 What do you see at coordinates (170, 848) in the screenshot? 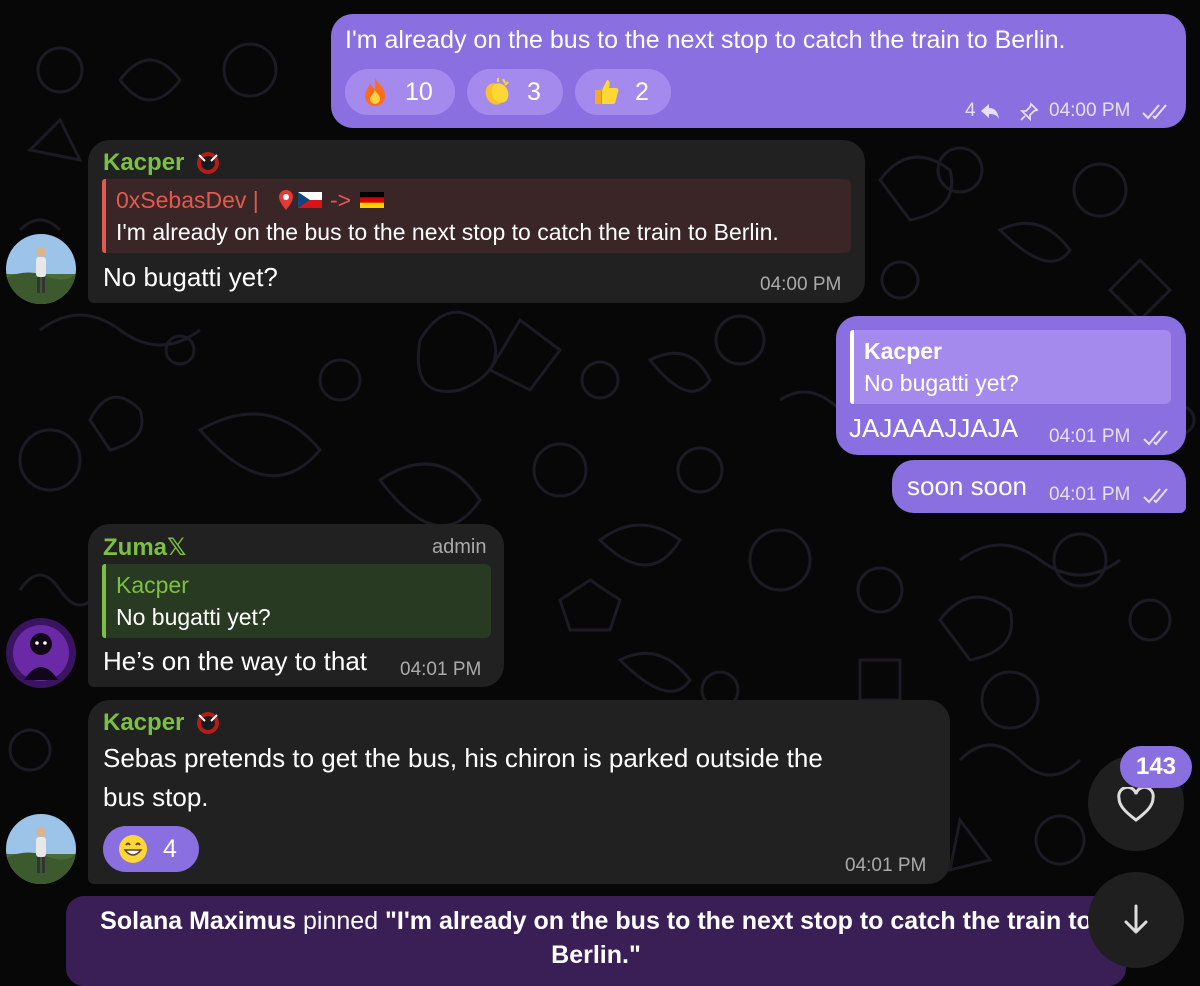
I see `reaction-count: 4` at bounding box center [170, 848].